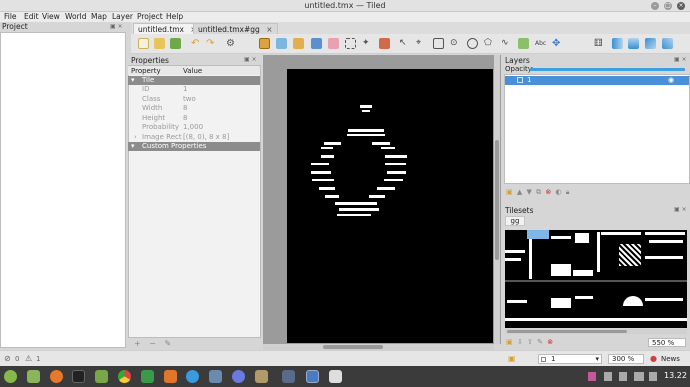  What do you see at coordinates (28, 358) in the screenshot?
I see `warning-icon: ⚠` at bounding box center [28, 358].